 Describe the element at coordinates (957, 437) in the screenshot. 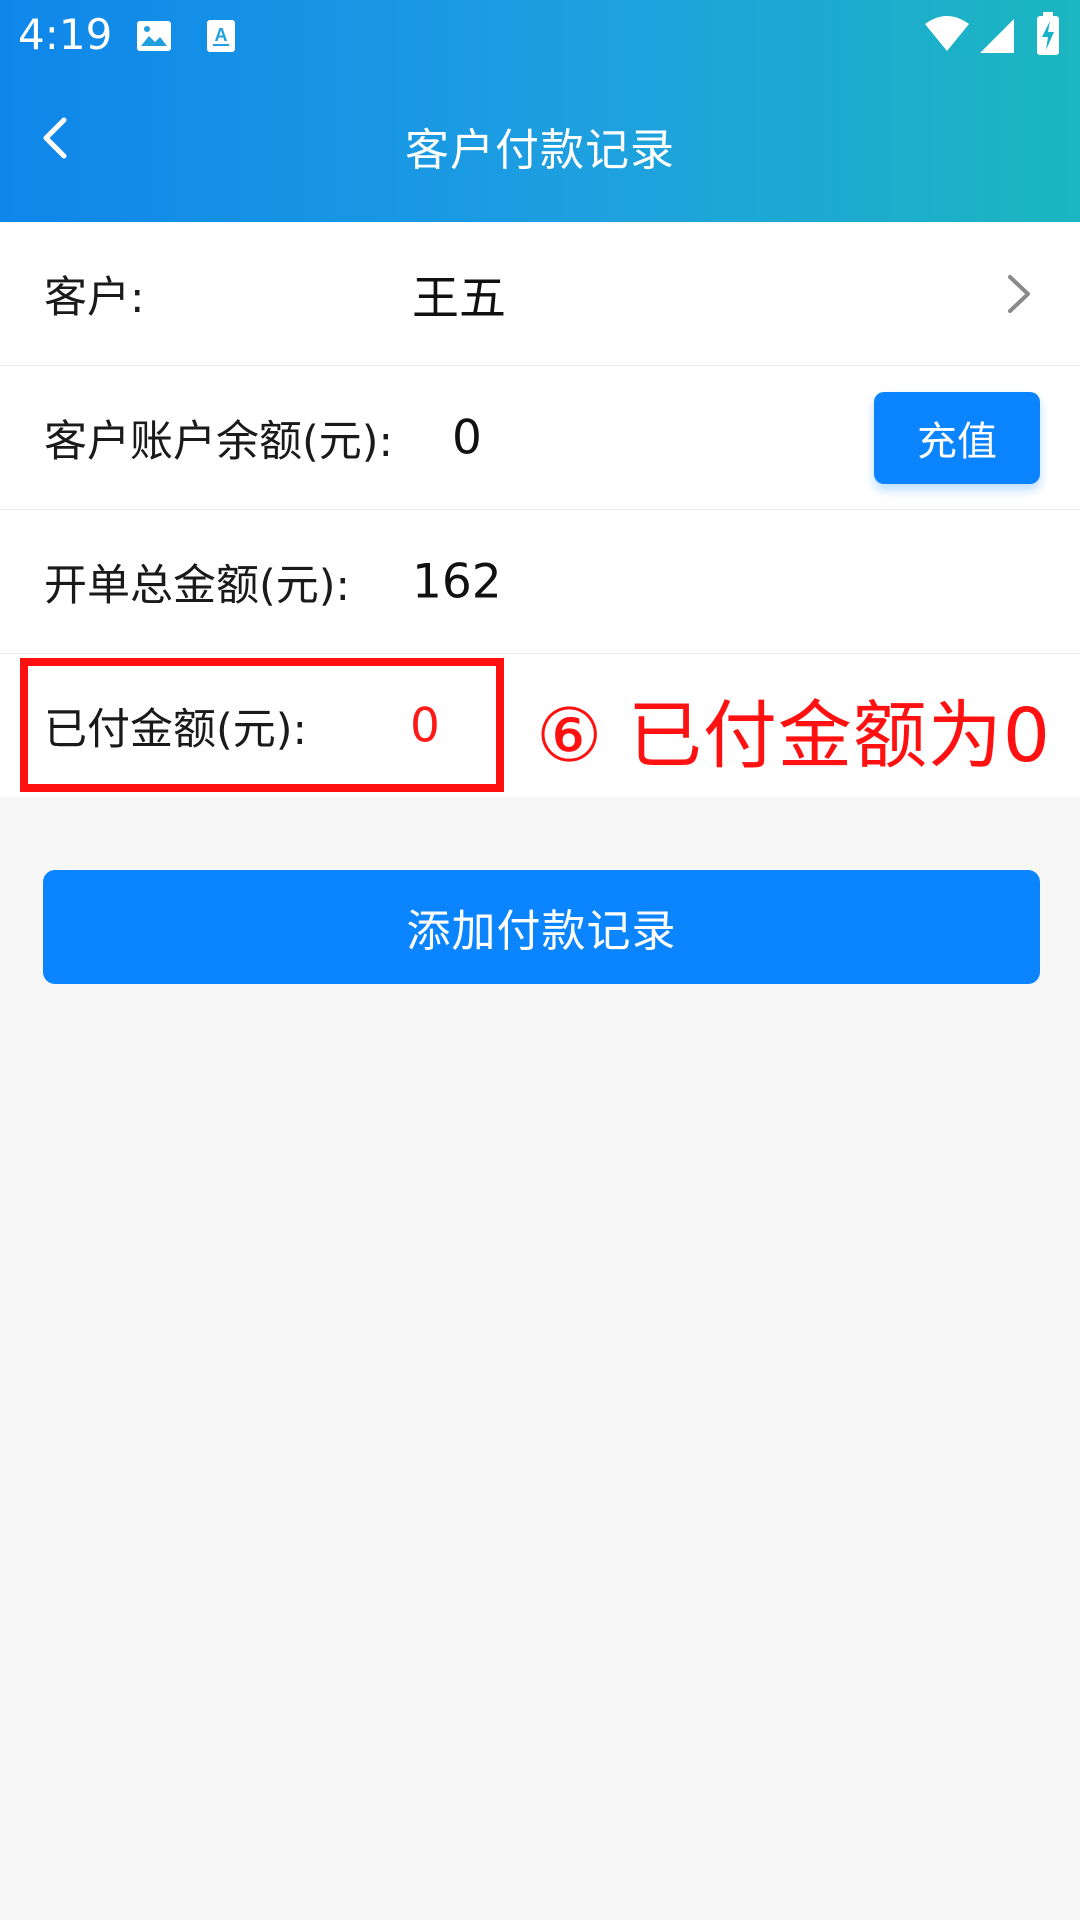

I see `recharge-button: 充值` at that location.